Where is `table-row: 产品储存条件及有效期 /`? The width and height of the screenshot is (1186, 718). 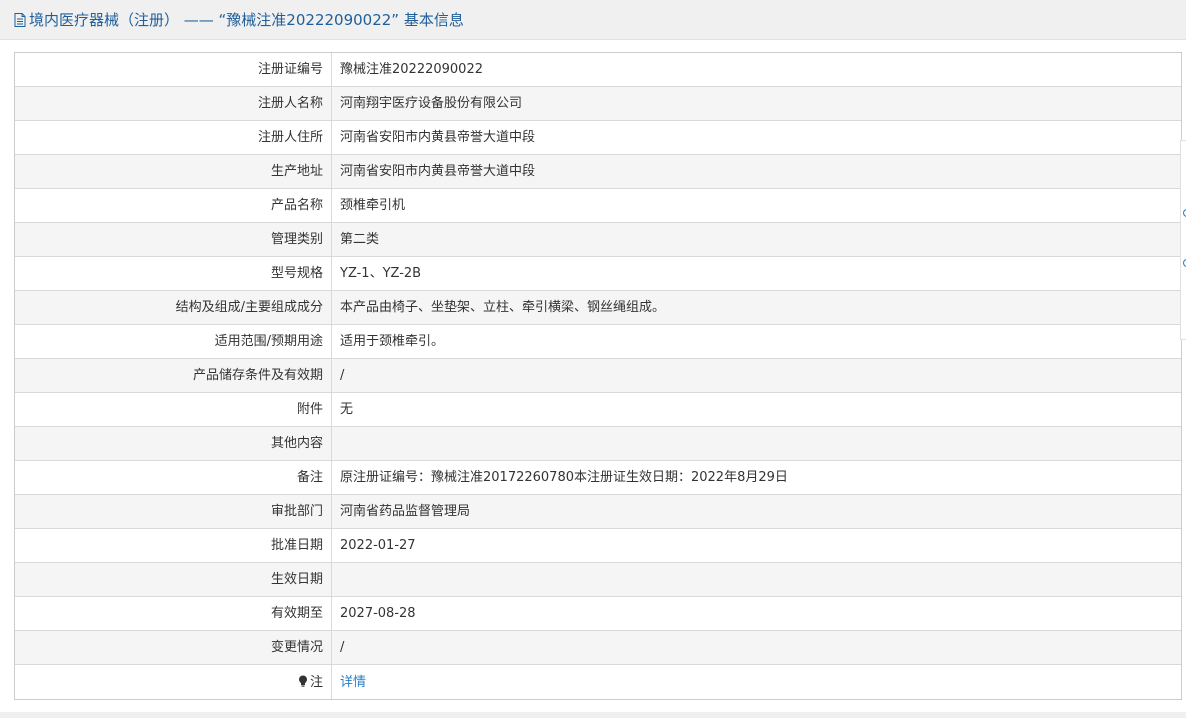
table-row: 产品储存条件及有效期 / is located at coordinates (598, 375).